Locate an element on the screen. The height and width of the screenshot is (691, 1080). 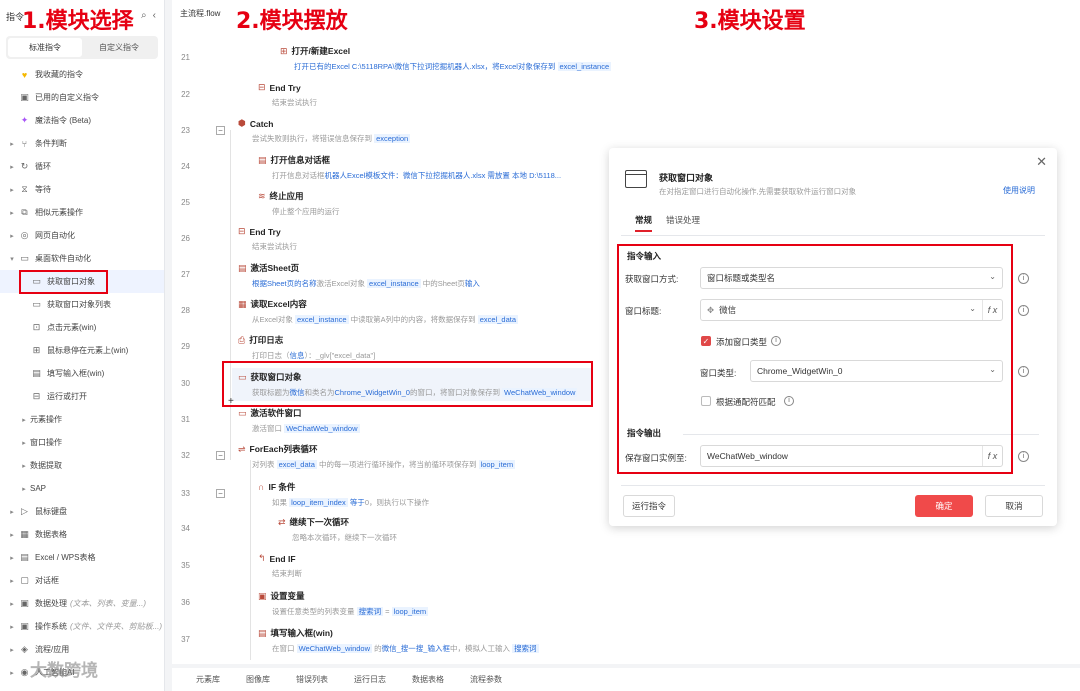
close-icon: ✕ is located at coordinates (1041, 162).